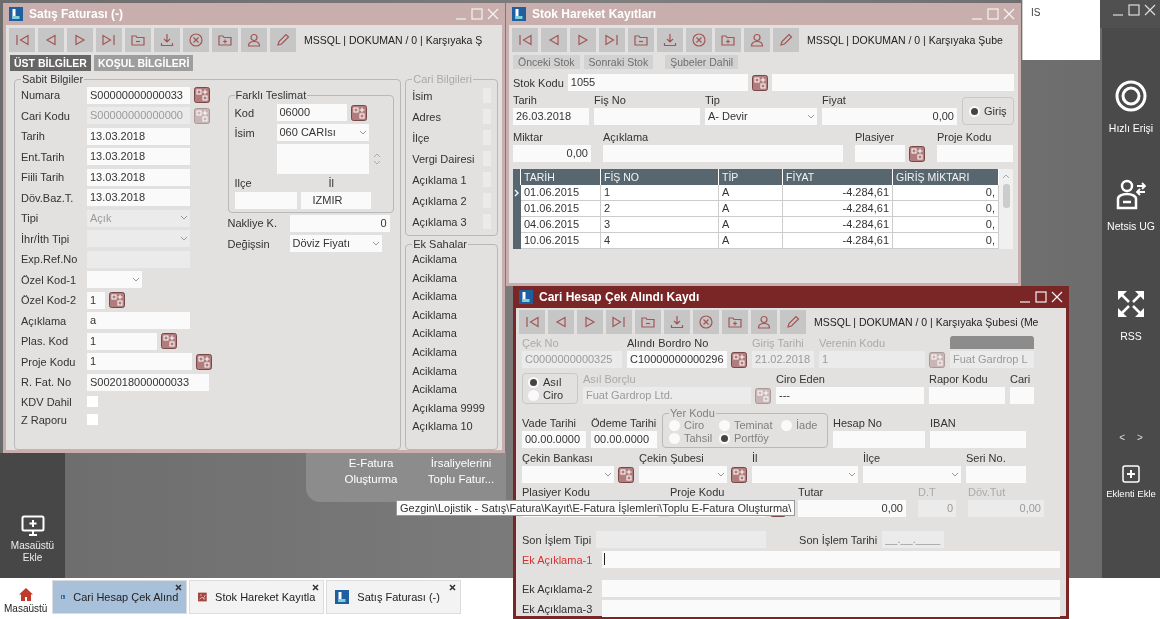  What do you see at coordinates (946, 177) in the screenshot?
I see `column-header: GİRİŞ MİKTARI` at bounding box center [946, 177].